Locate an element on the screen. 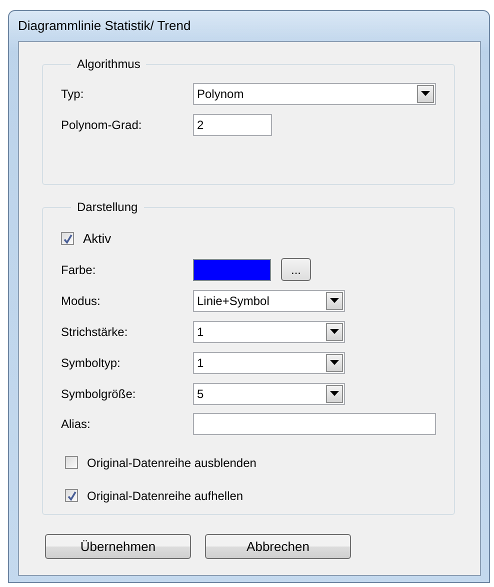 This screenshot has width=494, height=587. group-title: Algorithmus is located at coordinates (108, 64).